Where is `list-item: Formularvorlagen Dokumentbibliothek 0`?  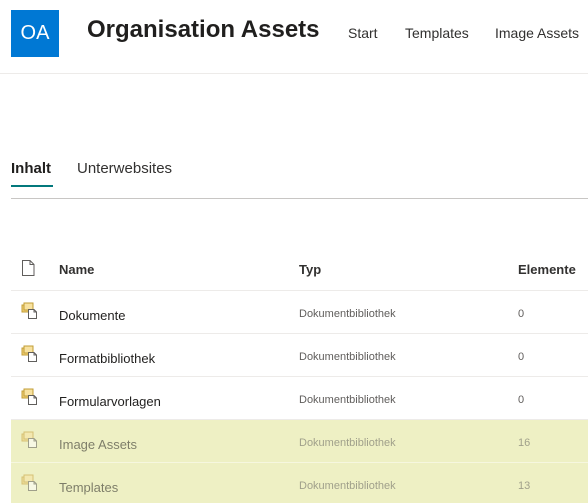
list-item: Formularvorlagen Dokumentbibliothek 0 is located at coordinates (299, 398).